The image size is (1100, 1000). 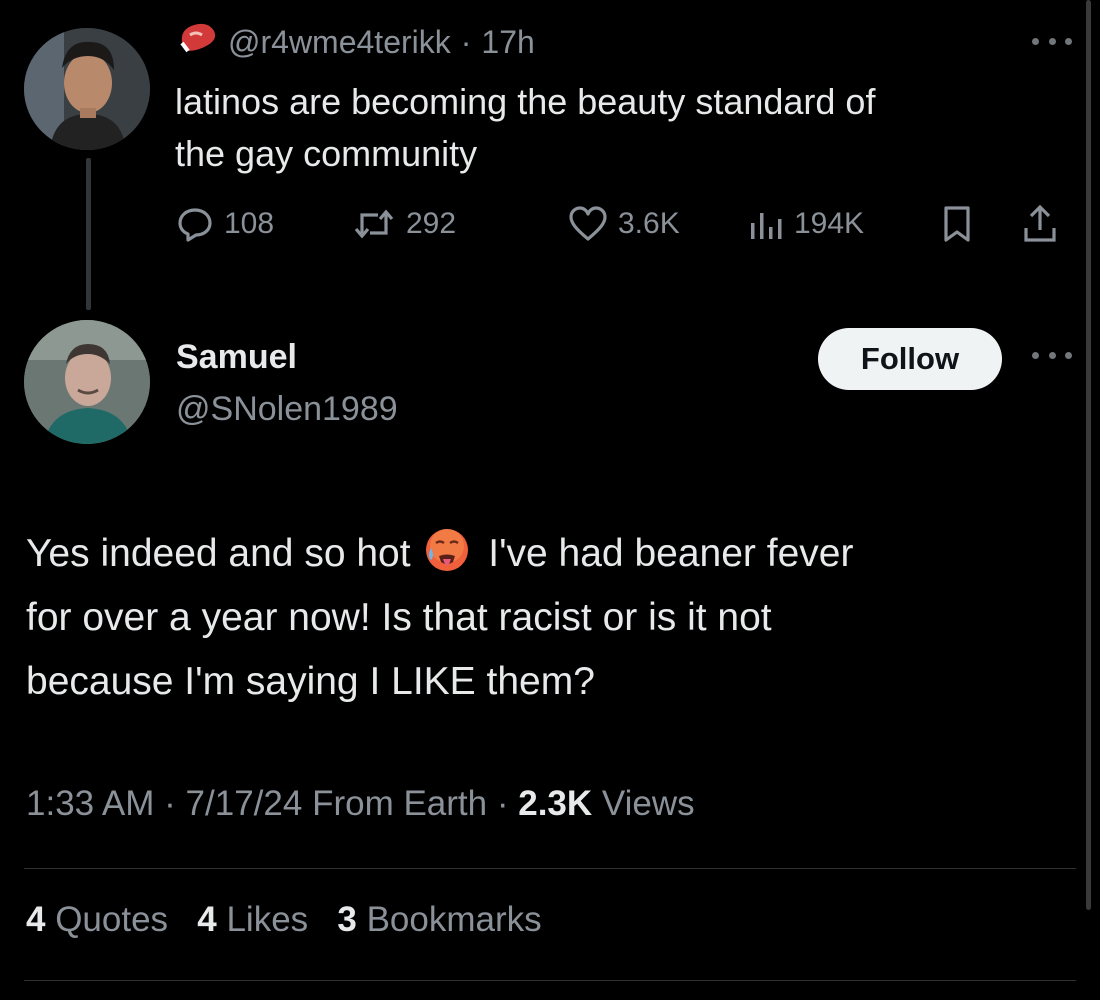 What do you see at coordinates (87, 382) in the screenshot?
I see `reply-avatar` at bounding box center [87, 382].